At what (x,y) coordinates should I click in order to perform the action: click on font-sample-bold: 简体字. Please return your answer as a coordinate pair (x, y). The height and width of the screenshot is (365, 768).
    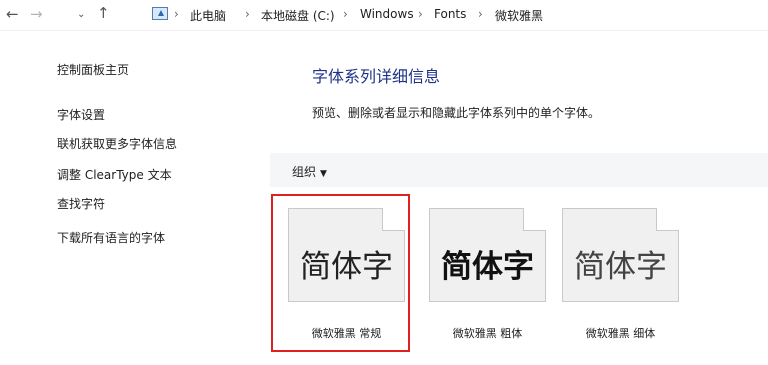
    Looking at the image, I should click on (487, 267).